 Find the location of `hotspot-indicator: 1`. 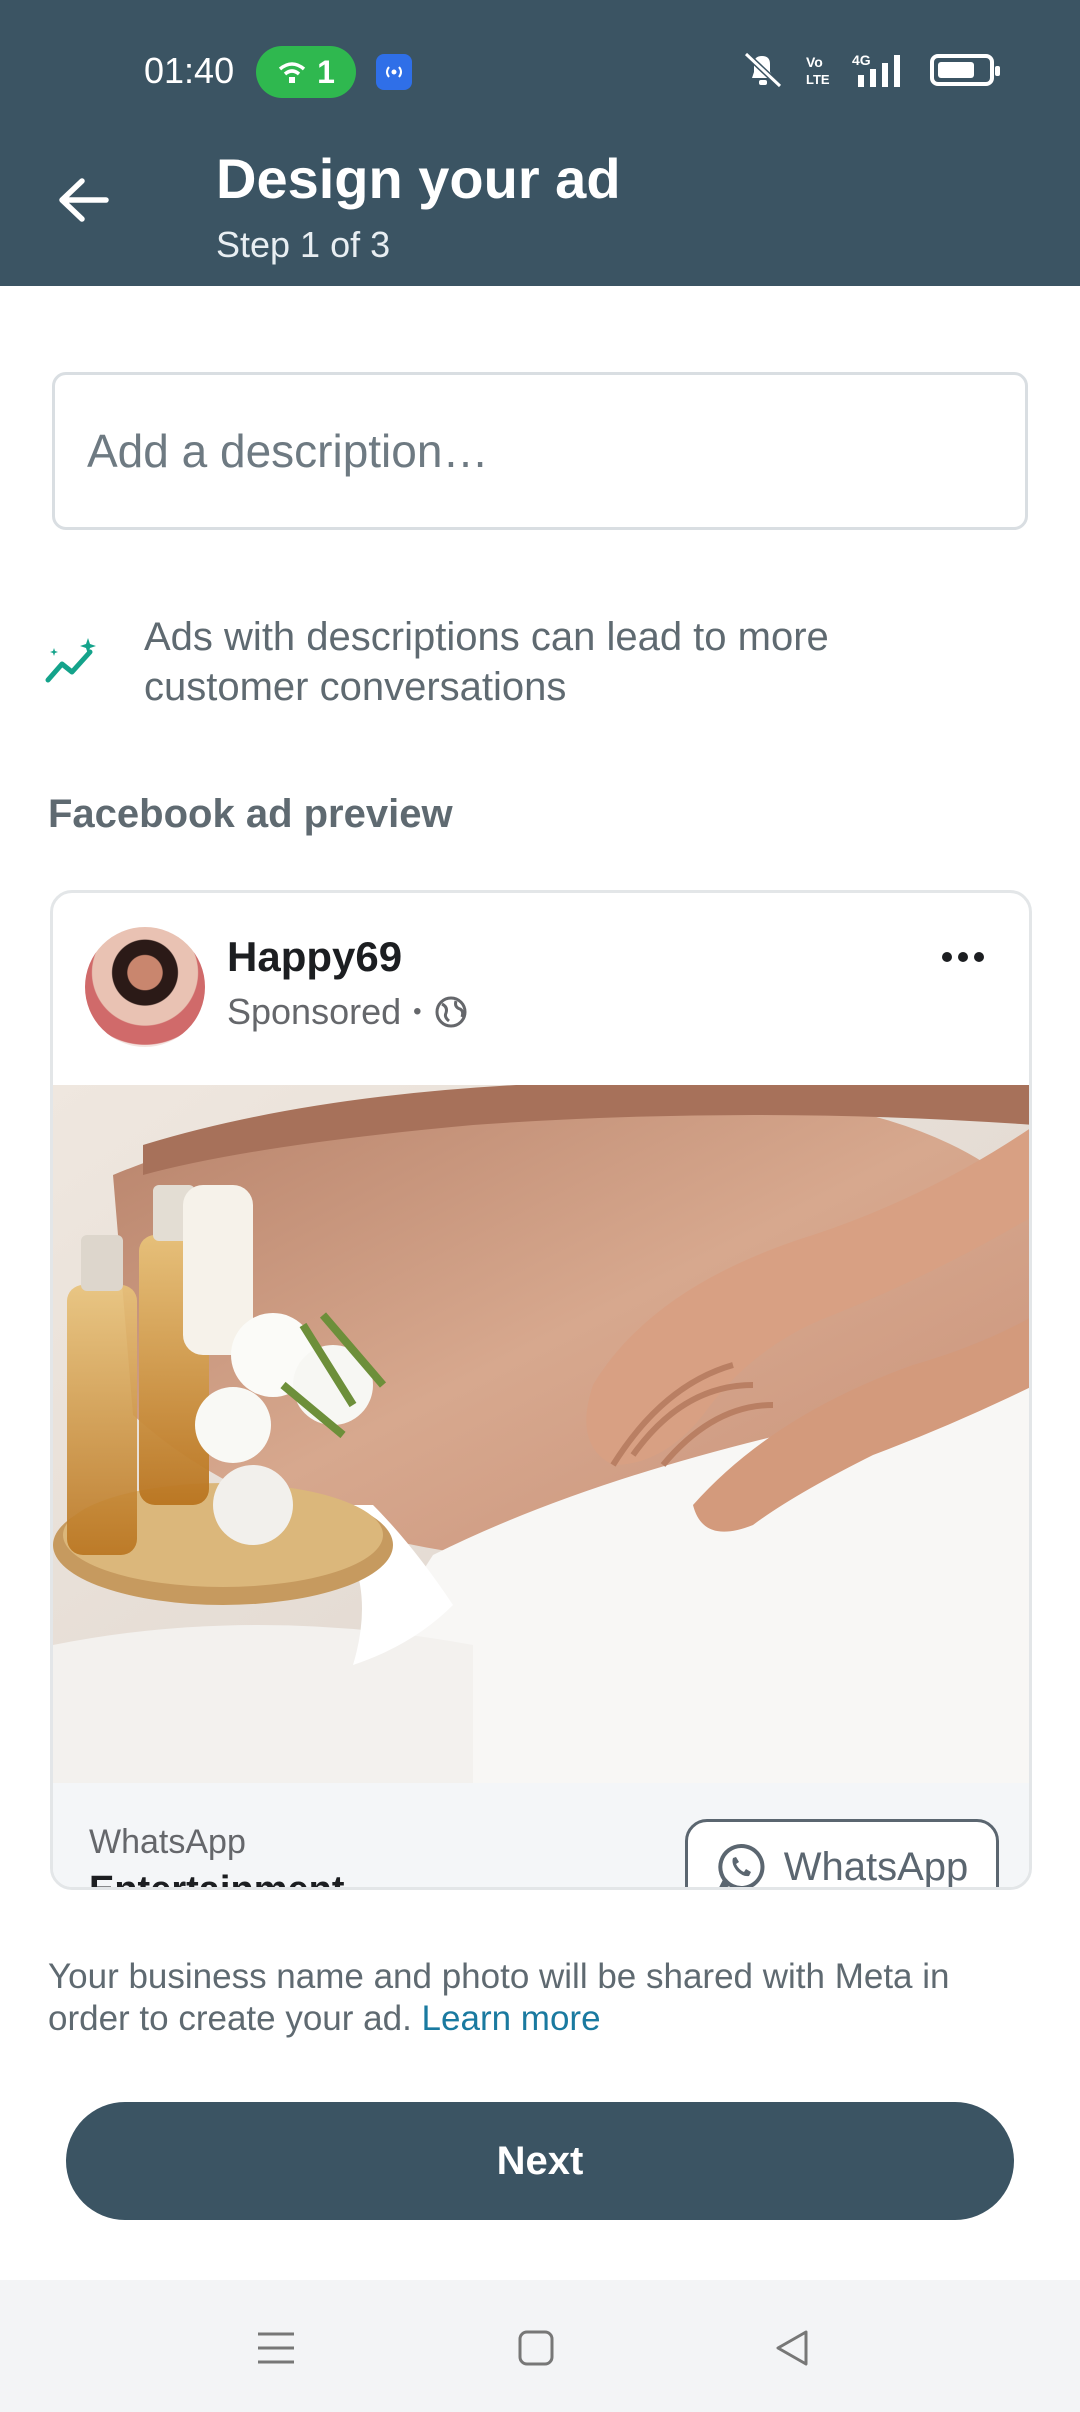

hotspot-indicator: 1 is located at coordinates (306, 72).